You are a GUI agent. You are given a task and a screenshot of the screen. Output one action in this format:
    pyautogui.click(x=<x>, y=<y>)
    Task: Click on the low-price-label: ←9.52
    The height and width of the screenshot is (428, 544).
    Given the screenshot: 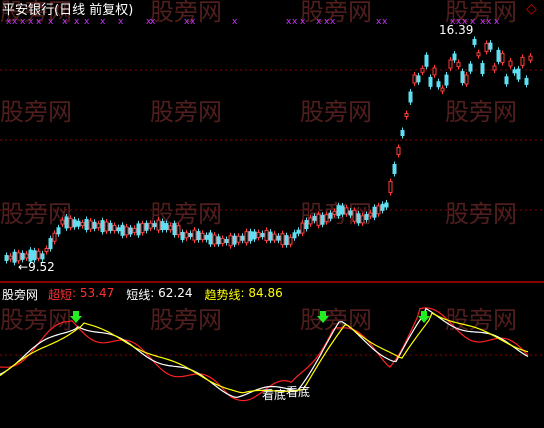 What is the action you would take?
    pyautogui.click(x=36, y=267)
    